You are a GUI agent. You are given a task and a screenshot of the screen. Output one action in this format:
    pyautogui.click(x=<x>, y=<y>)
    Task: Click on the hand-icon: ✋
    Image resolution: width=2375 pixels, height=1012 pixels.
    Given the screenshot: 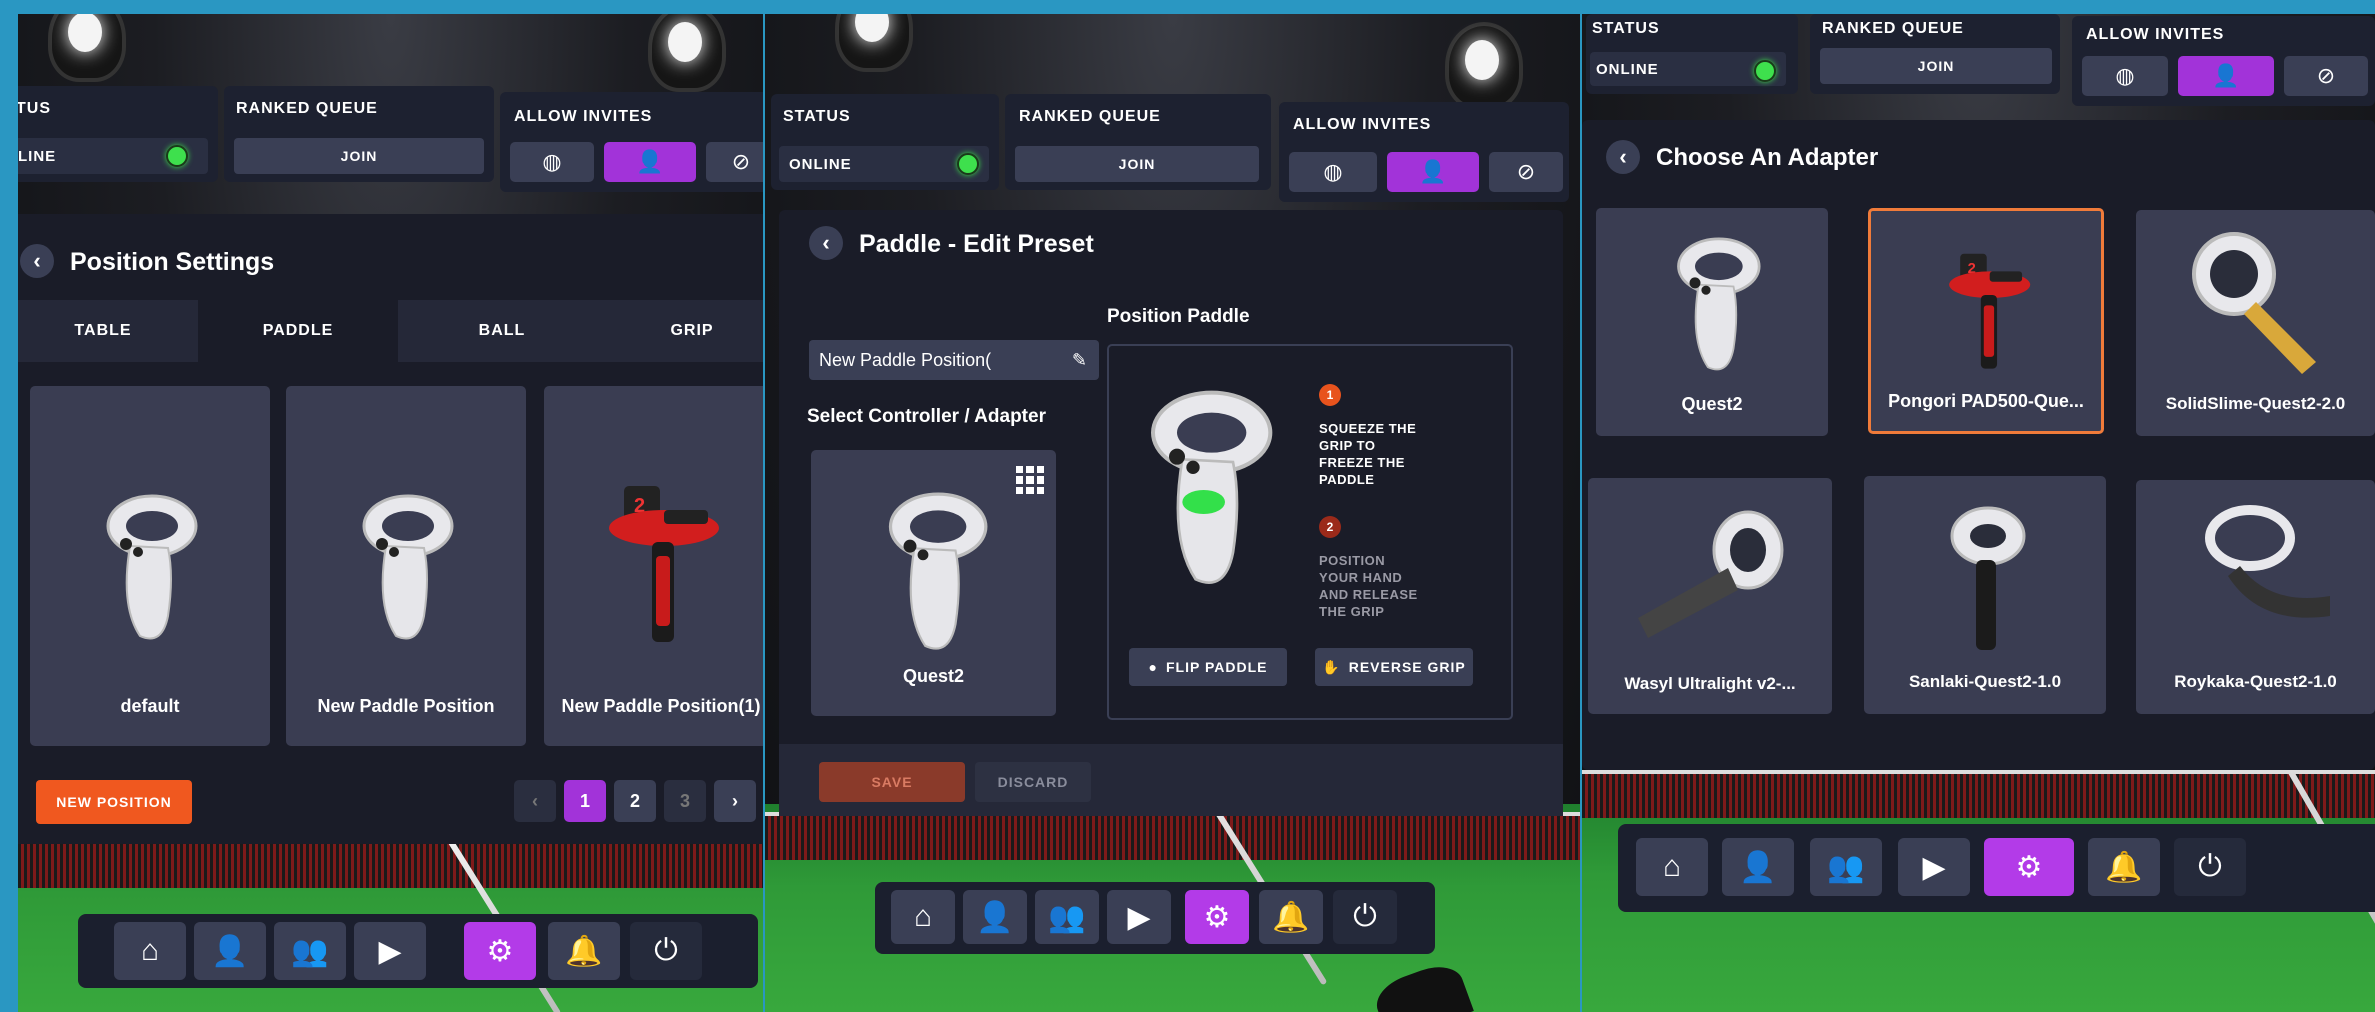 What is the action you would take?
    pyautogui.click(x=1331, y=666)
    